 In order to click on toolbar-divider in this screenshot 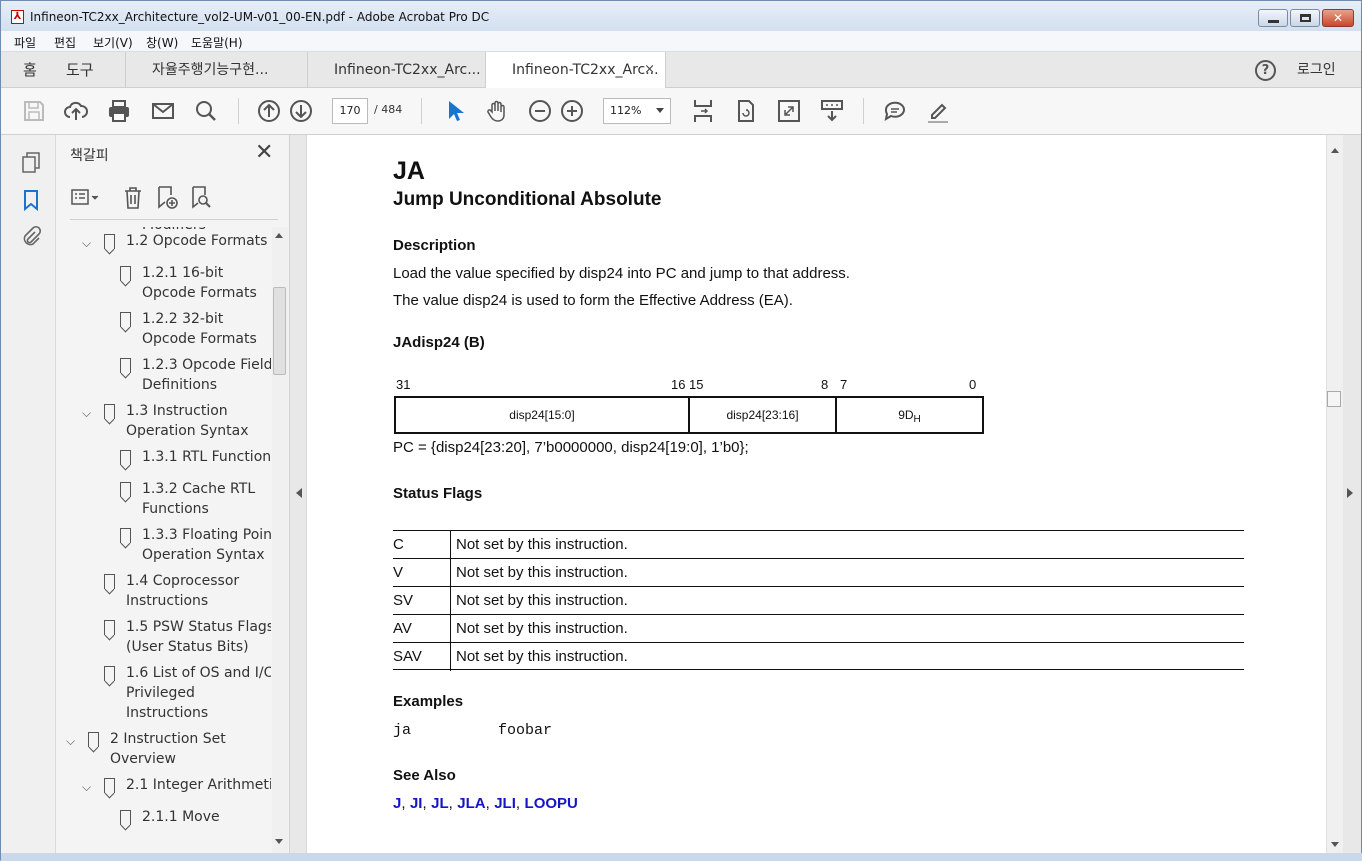, I will do `click(863, 111)`.